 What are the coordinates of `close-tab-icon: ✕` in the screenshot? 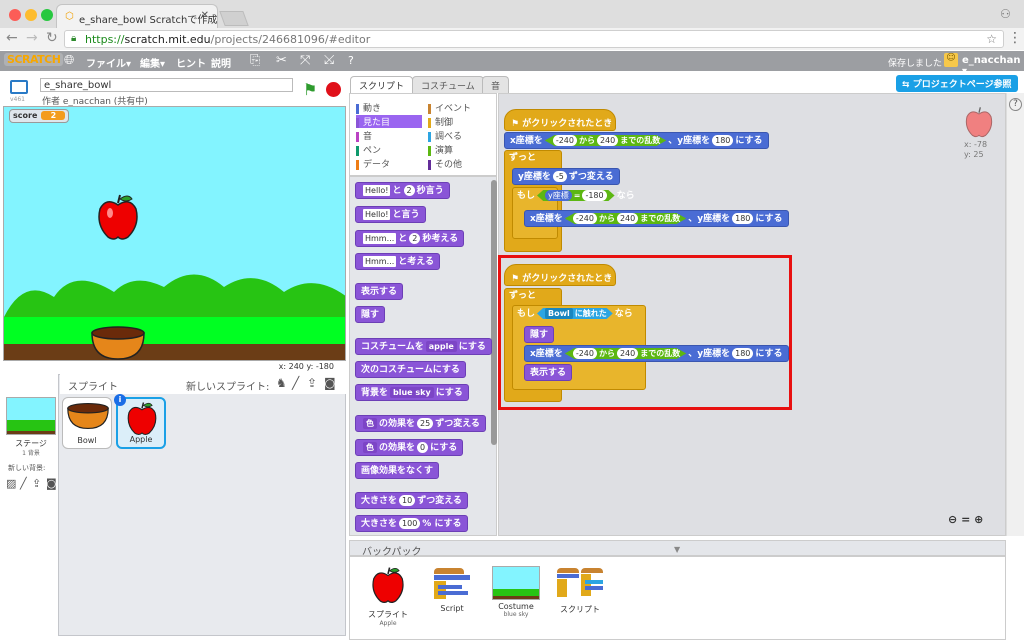 It's located at (205, 15).